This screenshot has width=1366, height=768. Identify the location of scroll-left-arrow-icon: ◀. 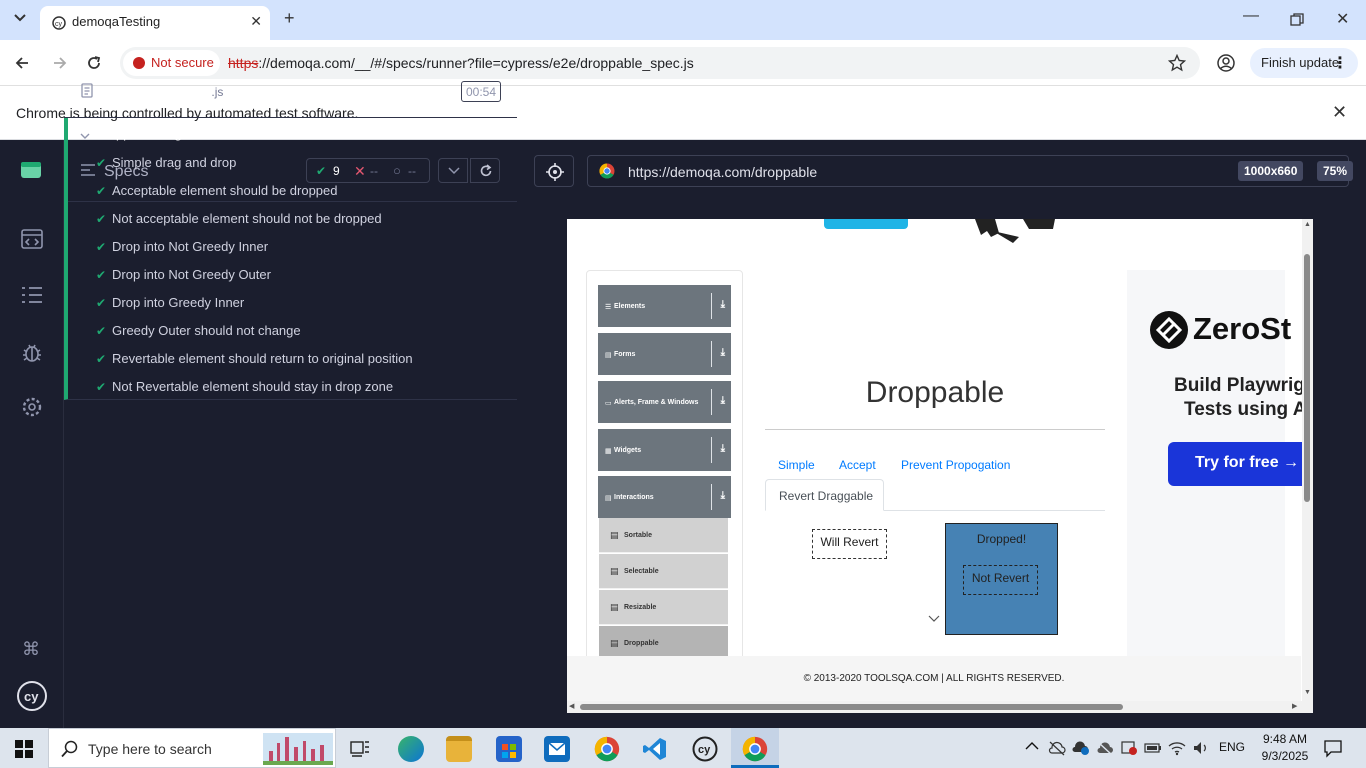
(571, 706).